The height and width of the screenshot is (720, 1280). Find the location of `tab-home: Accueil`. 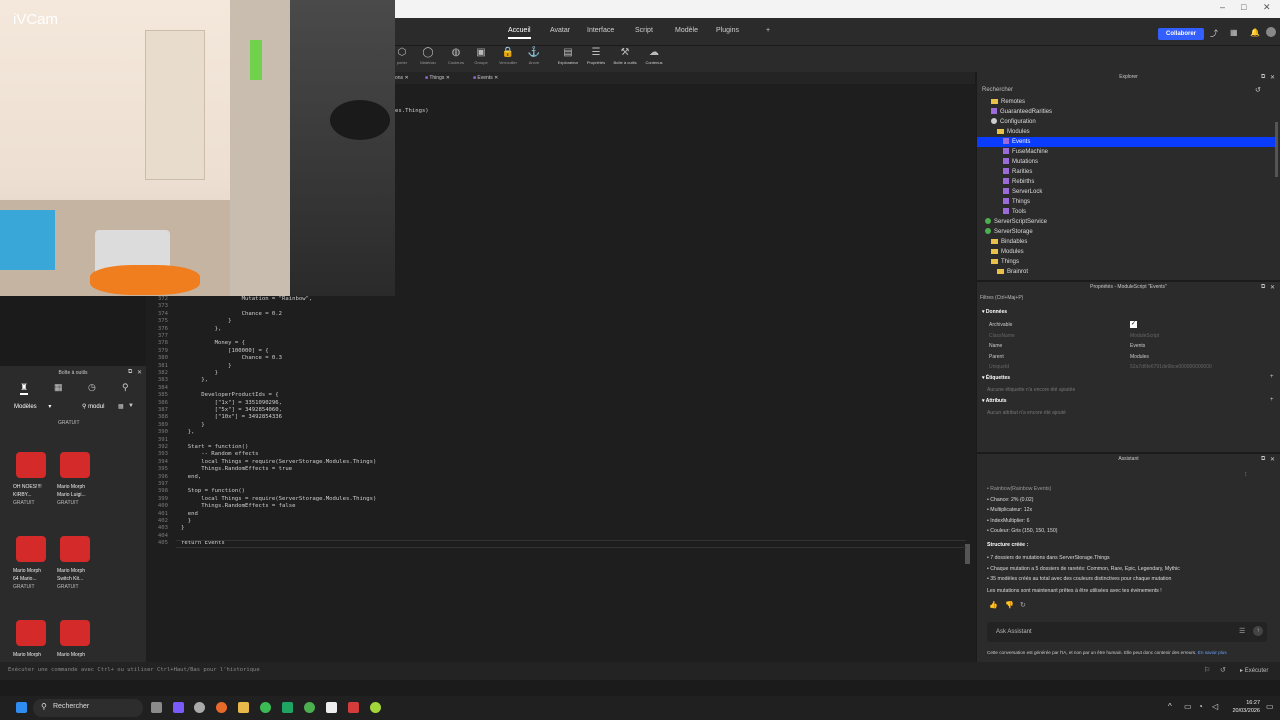

tab-home: Accueil is located at coordinates (519, 33).